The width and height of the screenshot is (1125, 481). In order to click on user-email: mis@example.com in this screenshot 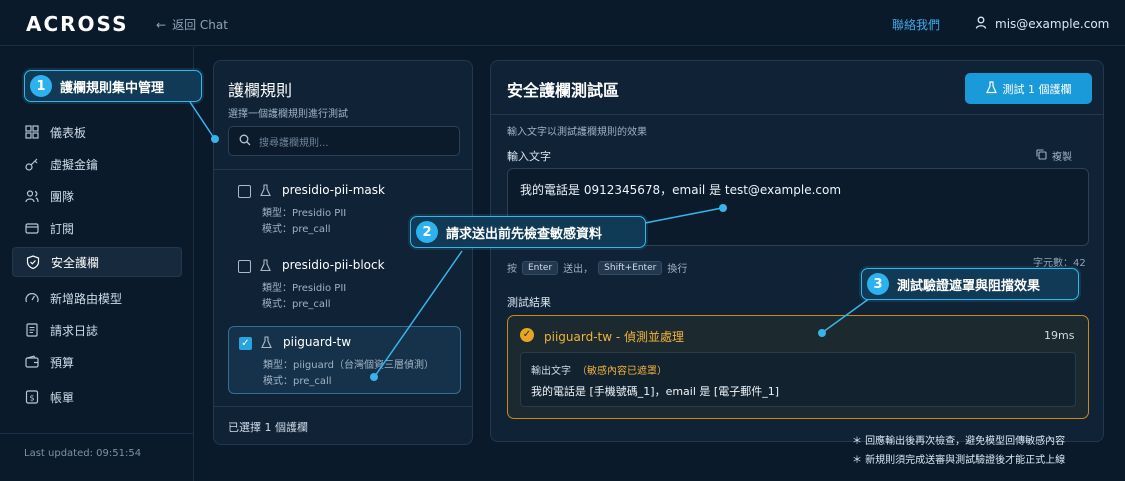, I will do `click(1052, 24)`.